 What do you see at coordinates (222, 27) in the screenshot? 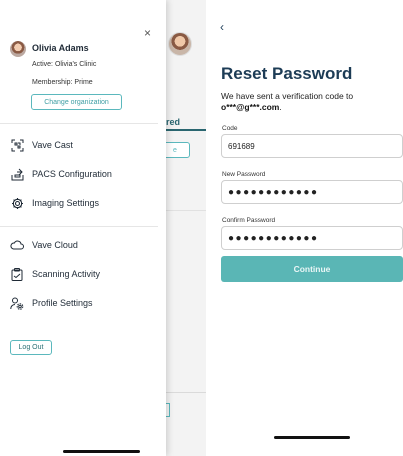
I see `back-chevron-icon: ‹` at bounding box center [222, 27].